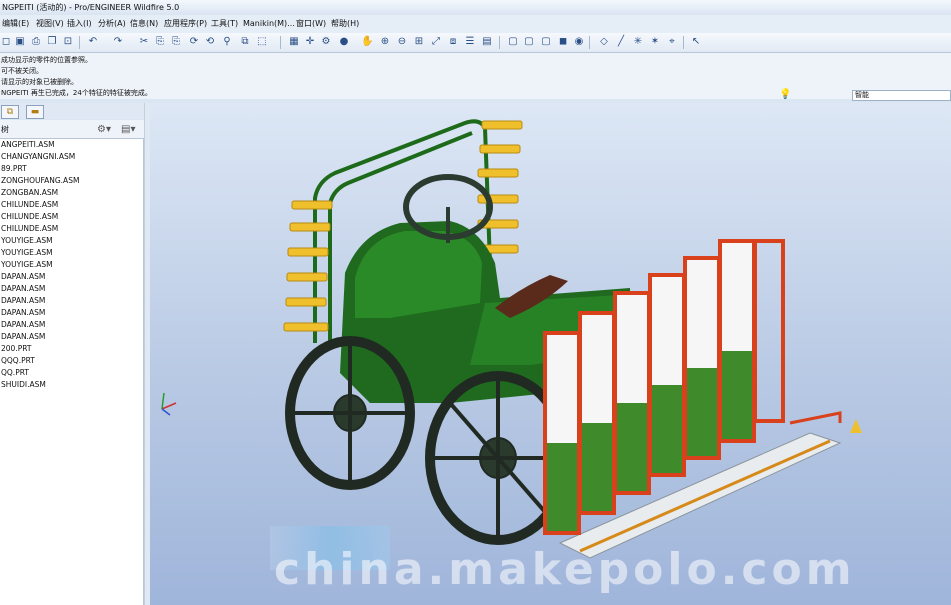  What do you see at coordinates (68, 42) in the screenshot?
I see `close-window-icon: ⊡` at bounding box center [68, 42].